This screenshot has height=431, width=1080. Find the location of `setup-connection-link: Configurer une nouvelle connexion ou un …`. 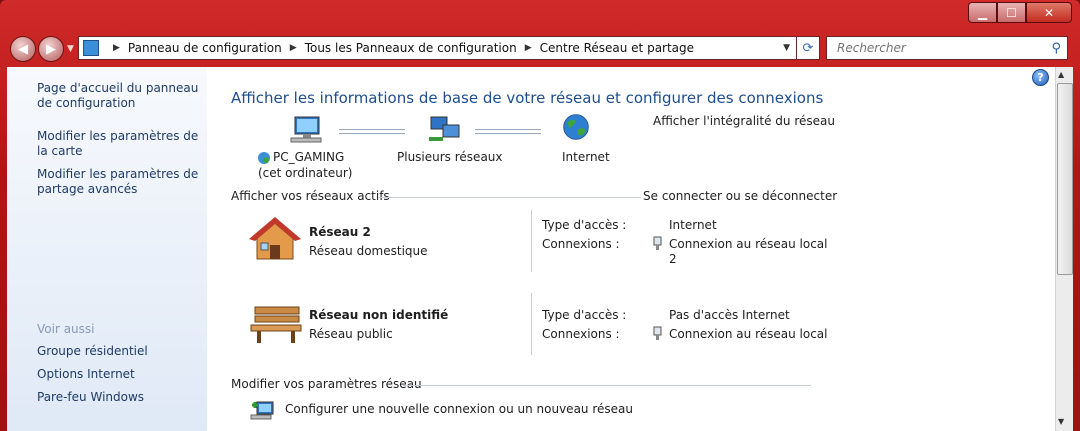

setup-connection-link: Configurer une nouvelle connexion ou un … is located at coordinates (459, 409).